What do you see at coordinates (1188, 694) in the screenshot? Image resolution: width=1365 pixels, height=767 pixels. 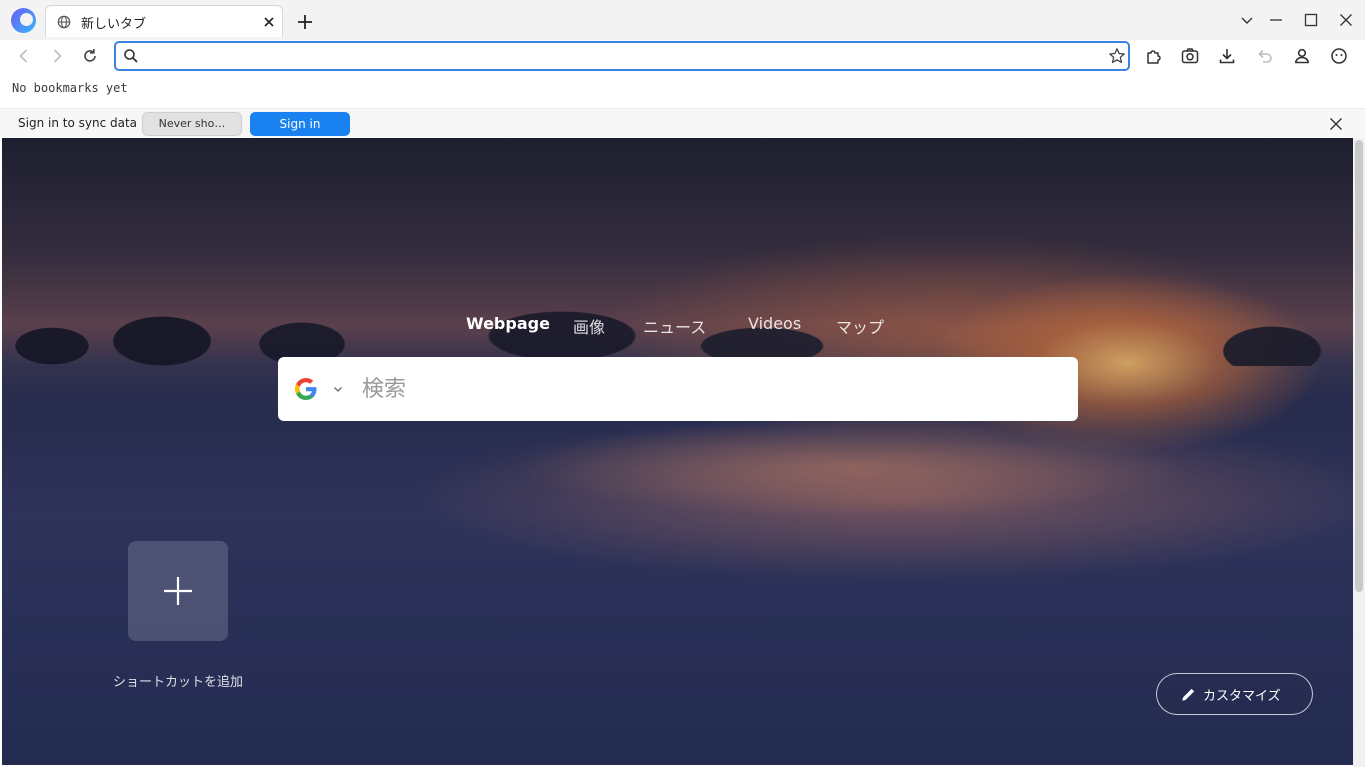 I see `pencil-icon` at bounding box center [1188, 694].